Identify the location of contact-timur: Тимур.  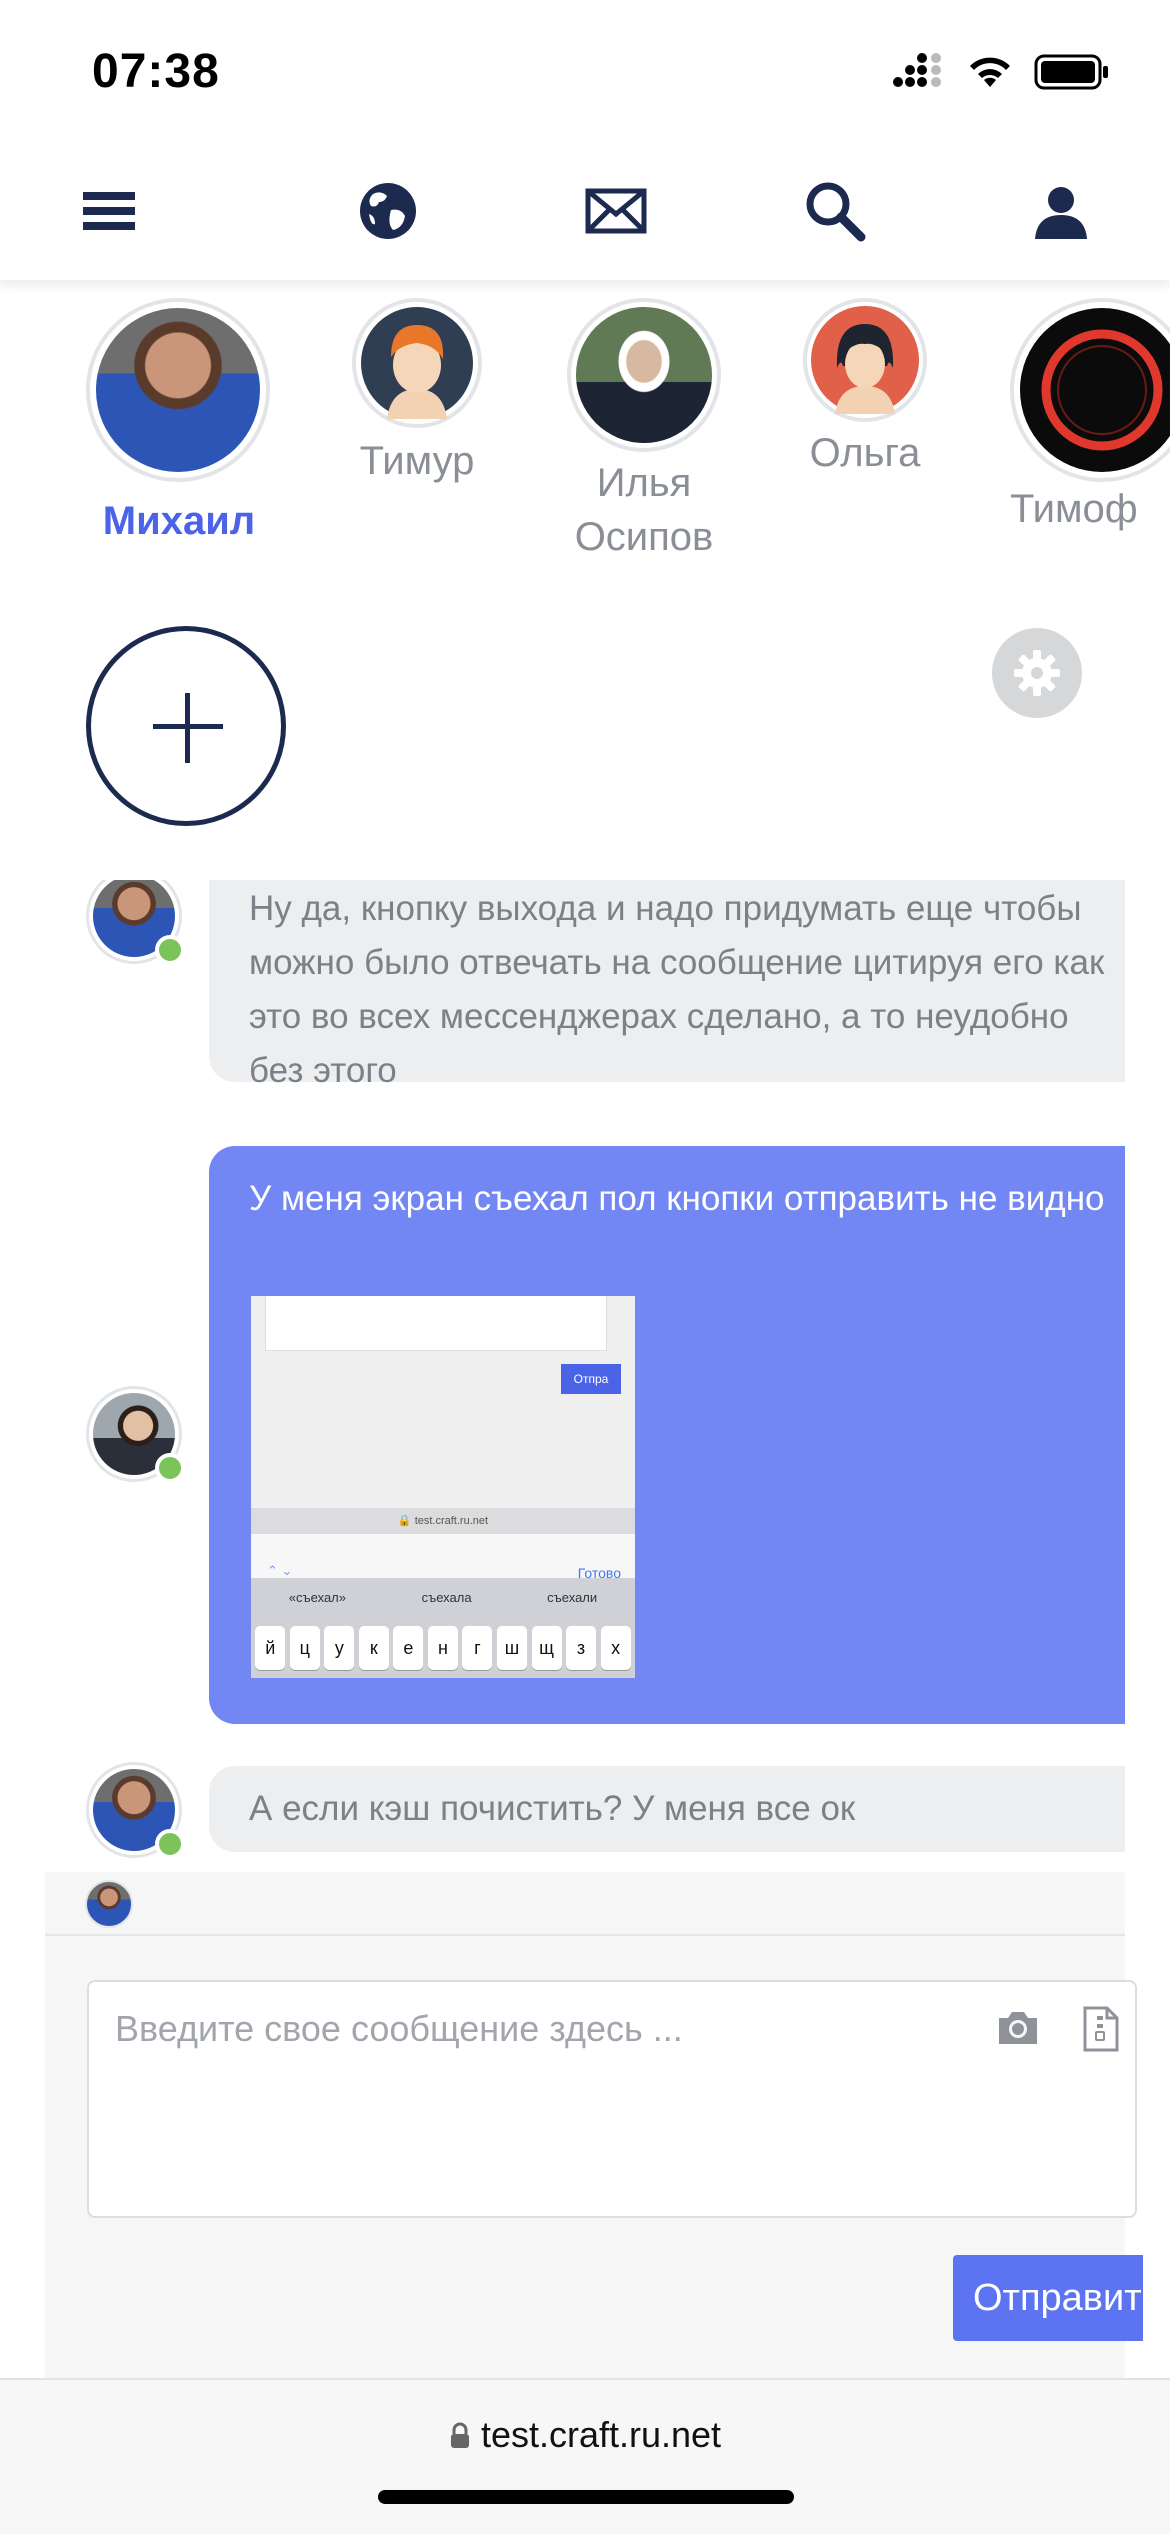
(417, 393).